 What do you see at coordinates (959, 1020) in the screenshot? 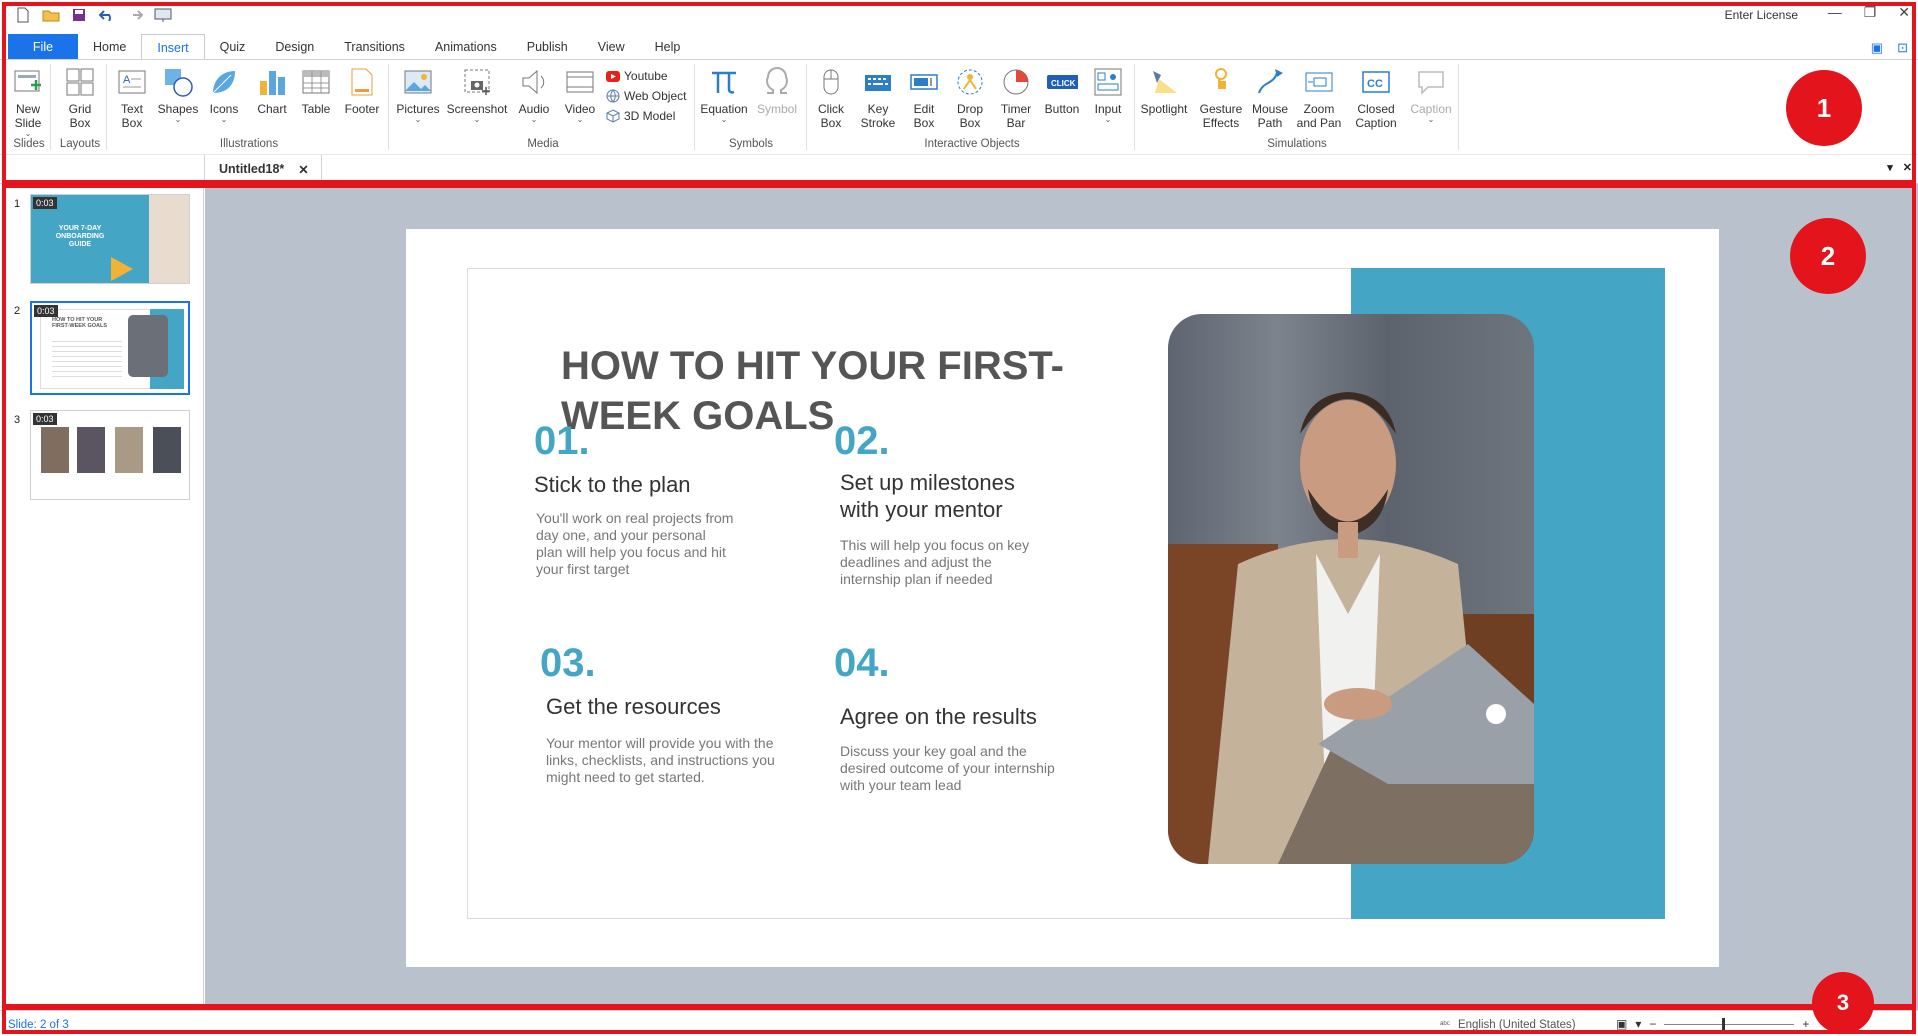
I see `annotation-box-statusbar` at bounding box center [959, 1020].